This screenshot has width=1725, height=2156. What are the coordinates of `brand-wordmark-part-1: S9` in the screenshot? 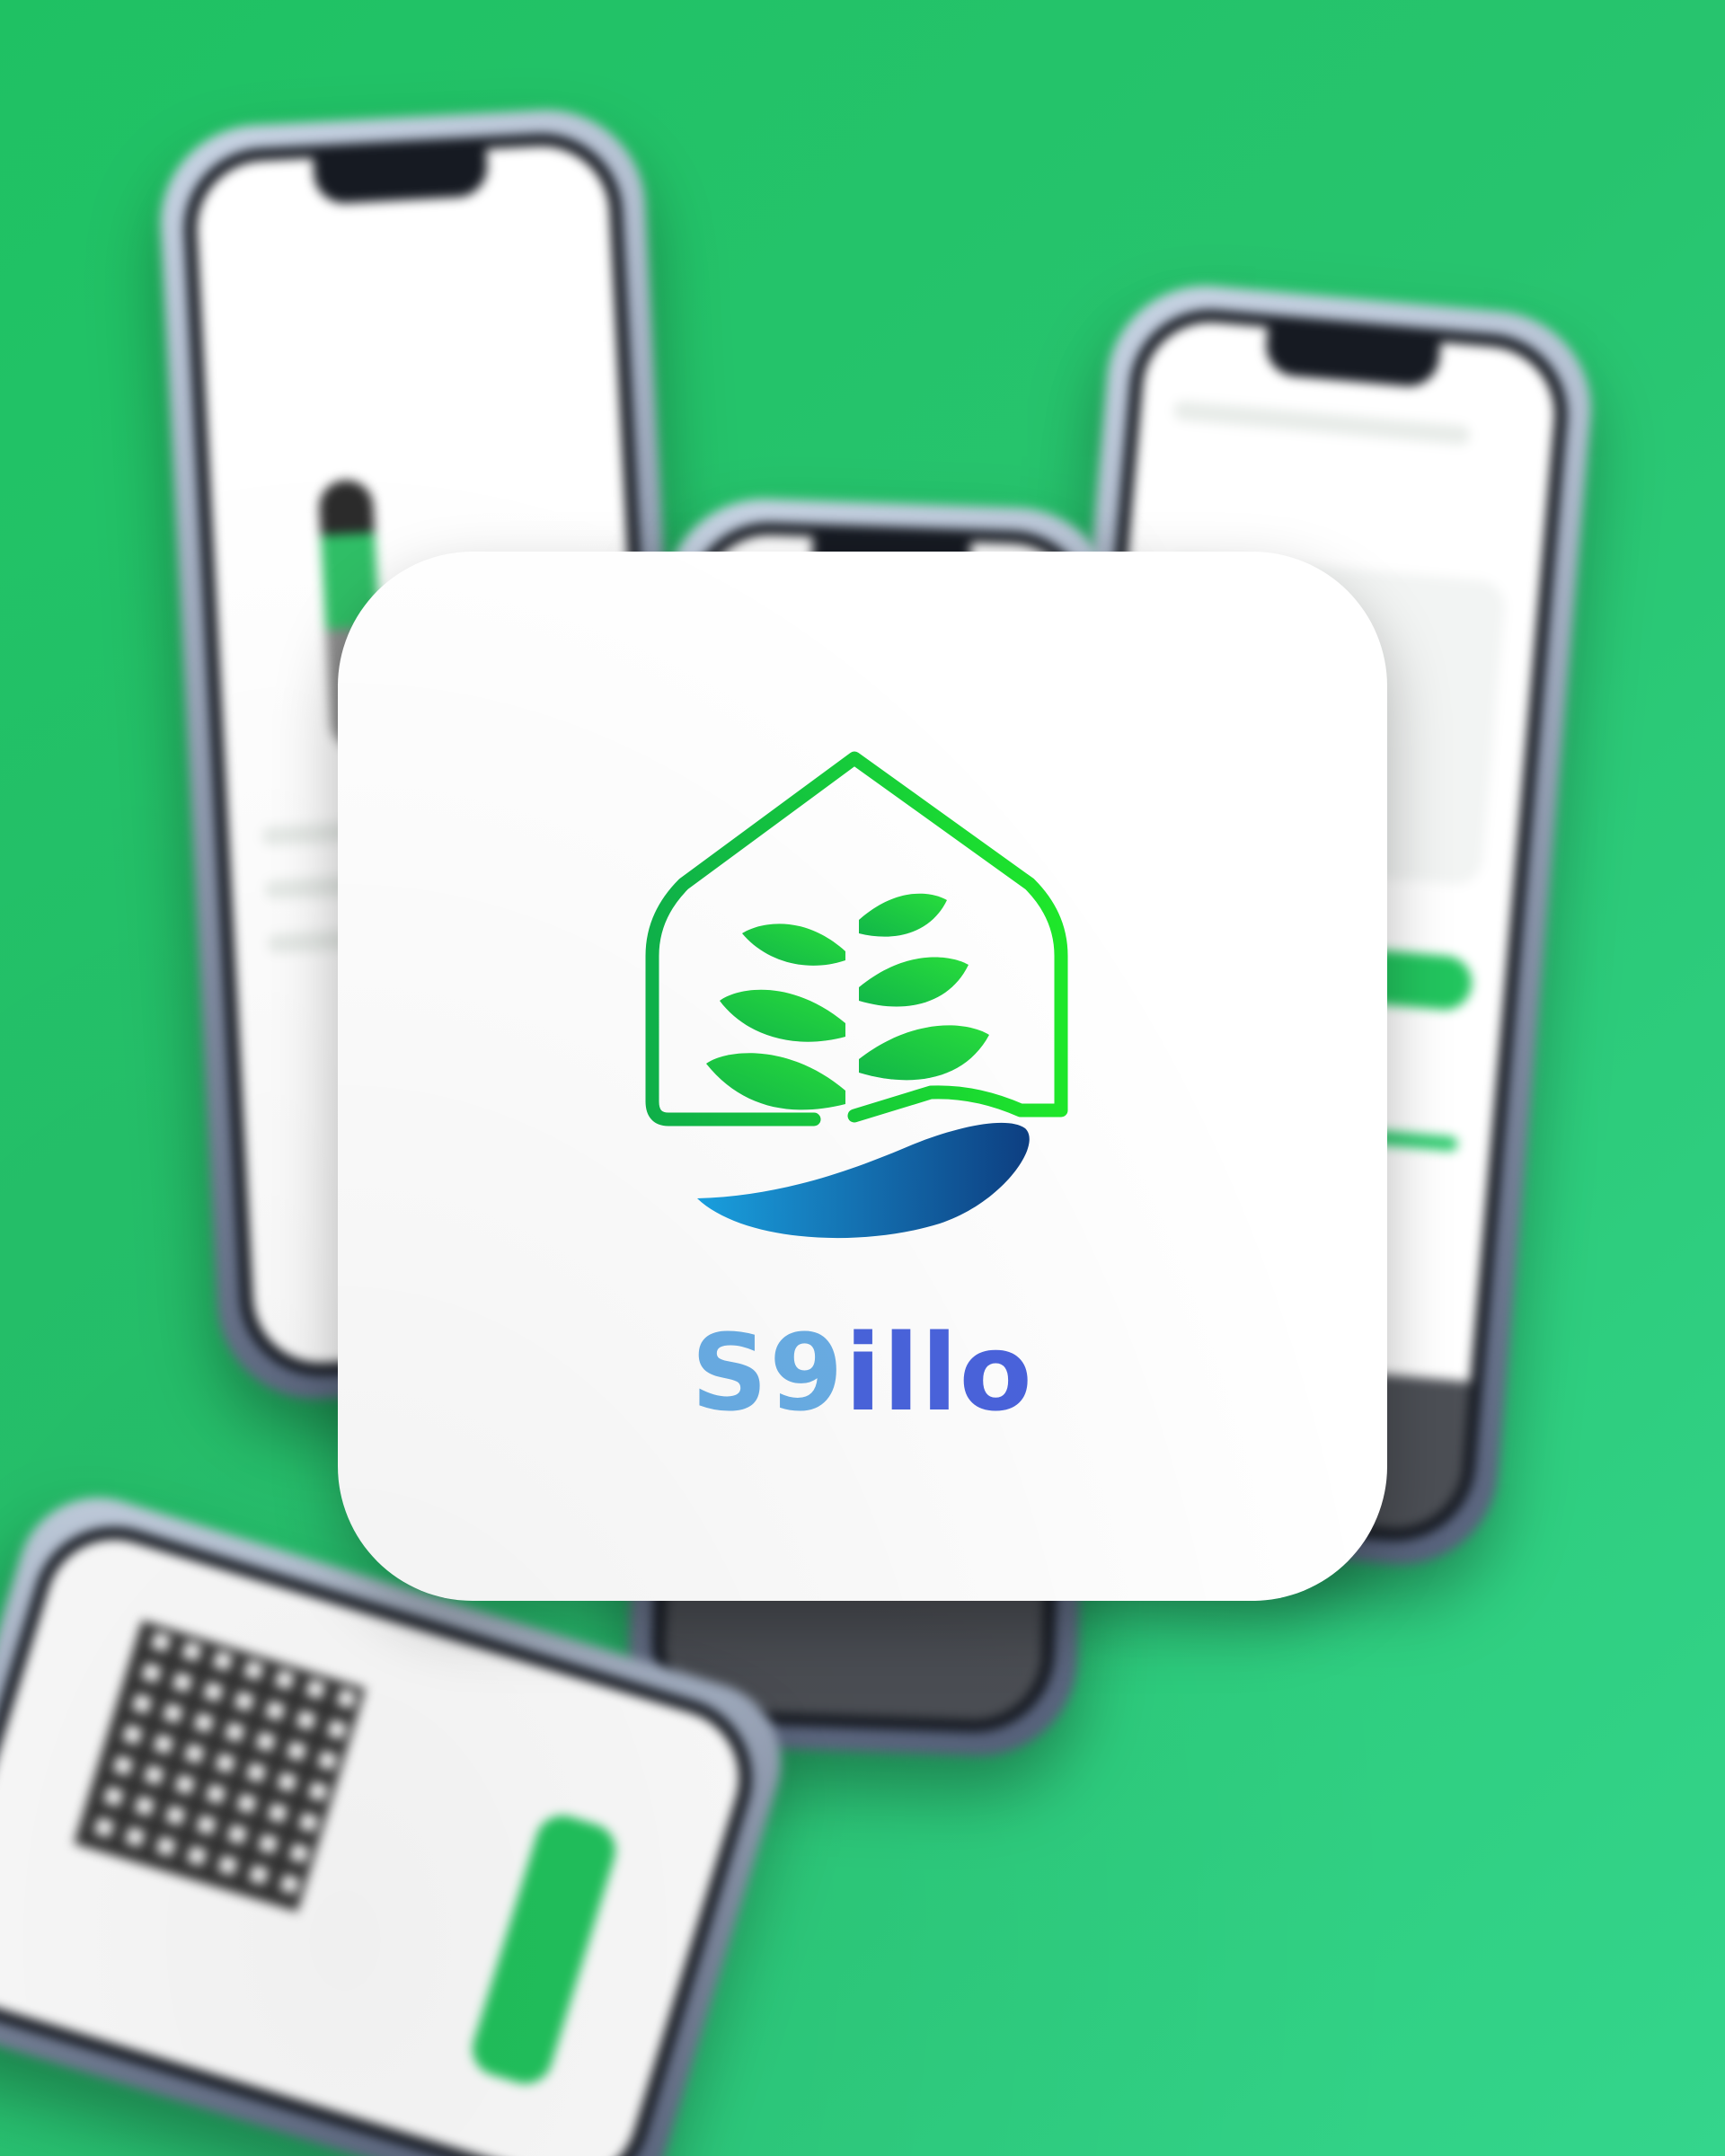 It's located at (768, 1373).